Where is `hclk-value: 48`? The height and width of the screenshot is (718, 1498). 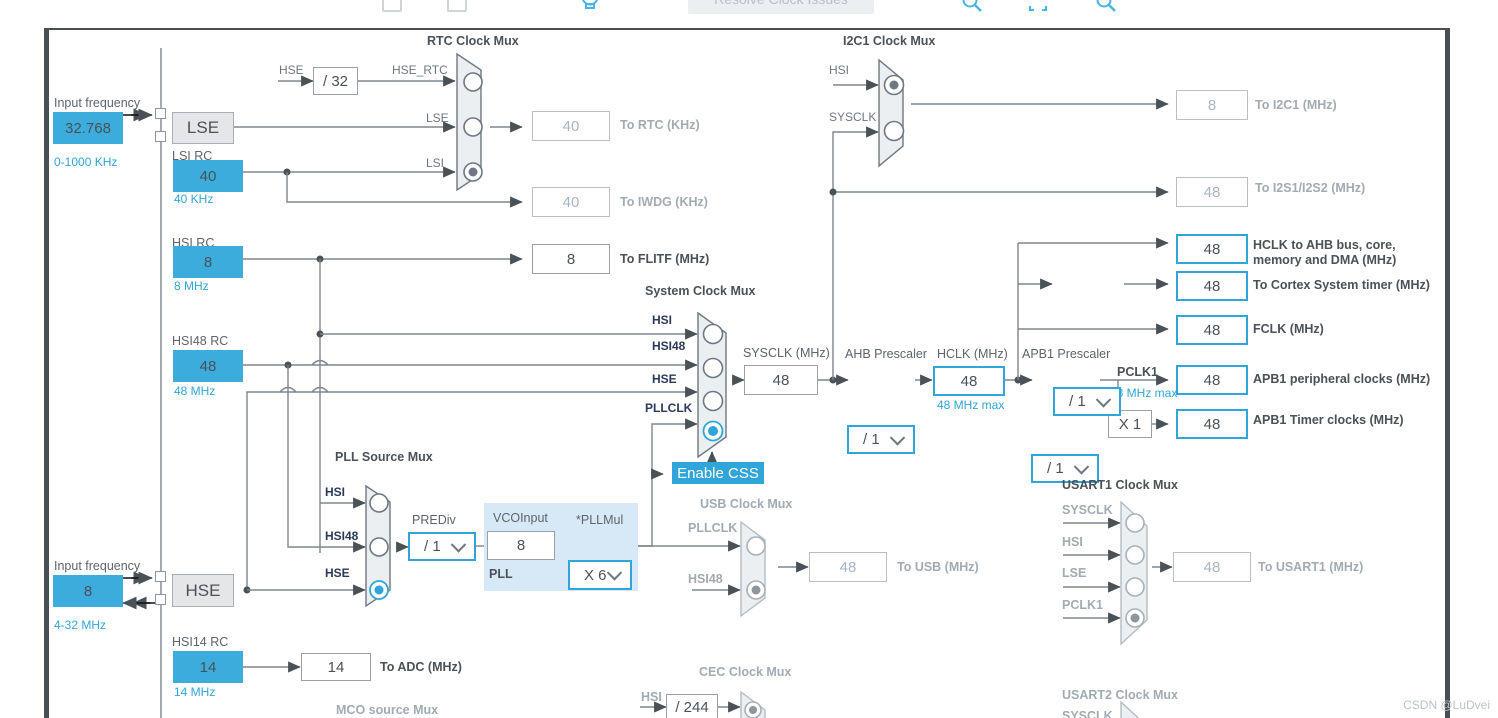
hclk-value: 48 is located at coordinates (969, 381).